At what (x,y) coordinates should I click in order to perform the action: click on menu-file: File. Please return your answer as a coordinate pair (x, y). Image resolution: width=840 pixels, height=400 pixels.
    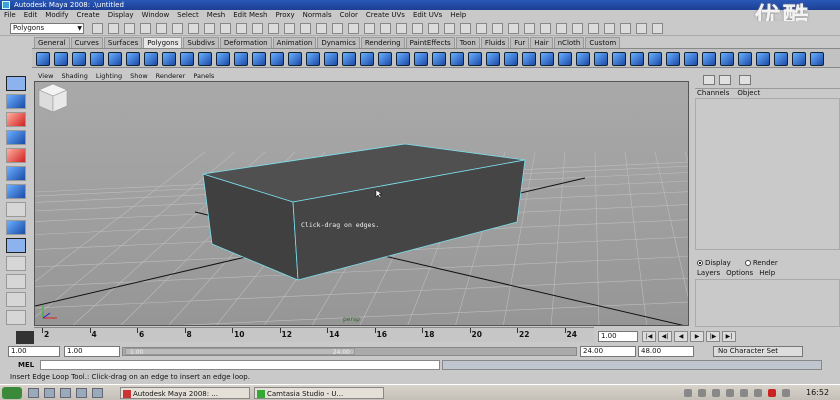
    Looking at the image, I should click on (10, 15).